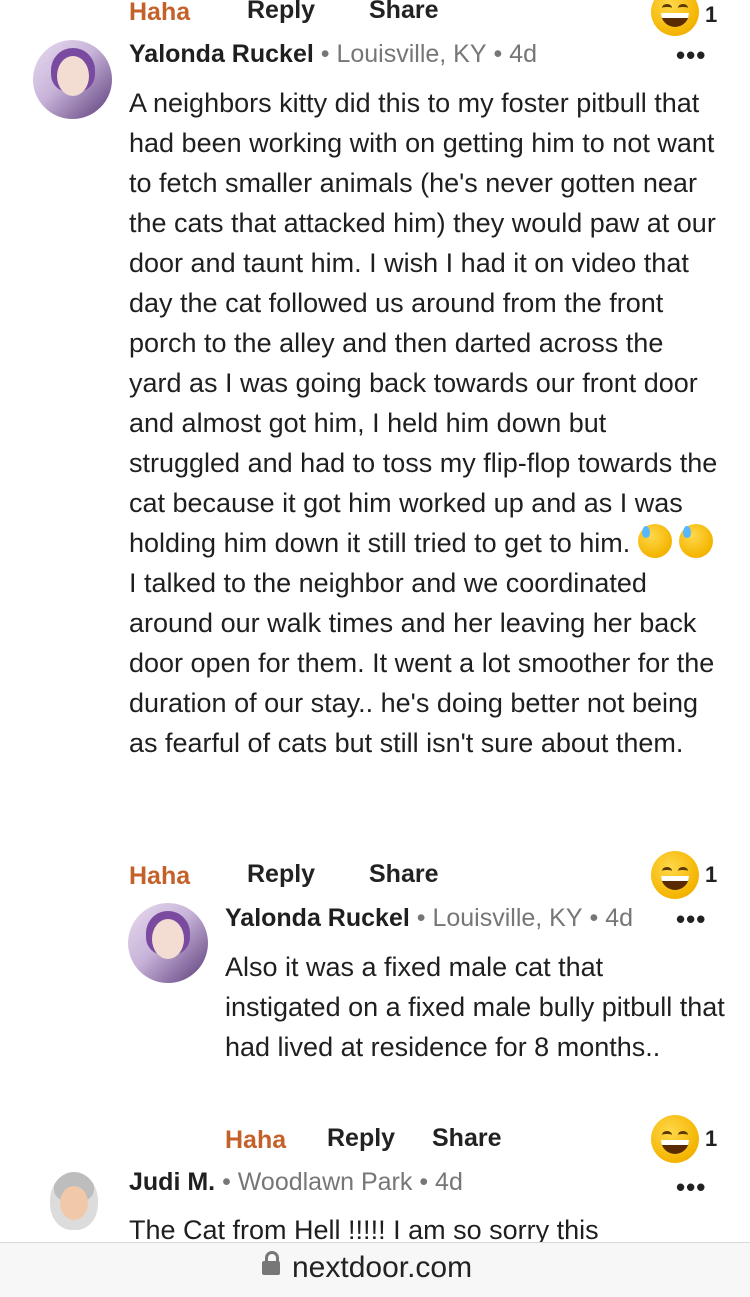 The height and width of the screenshot is (1297, 750). Describe the element at coordinates (74, 1201) in the screenshot. I see `memoji-avatar` at that location.